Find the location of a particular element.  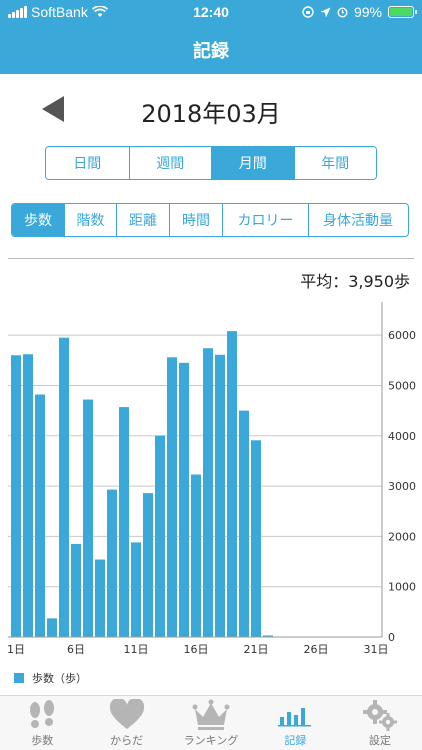

tab-bar: 歩数 からだ ランキング 記録 設定 is located at coordinates (211, 722).